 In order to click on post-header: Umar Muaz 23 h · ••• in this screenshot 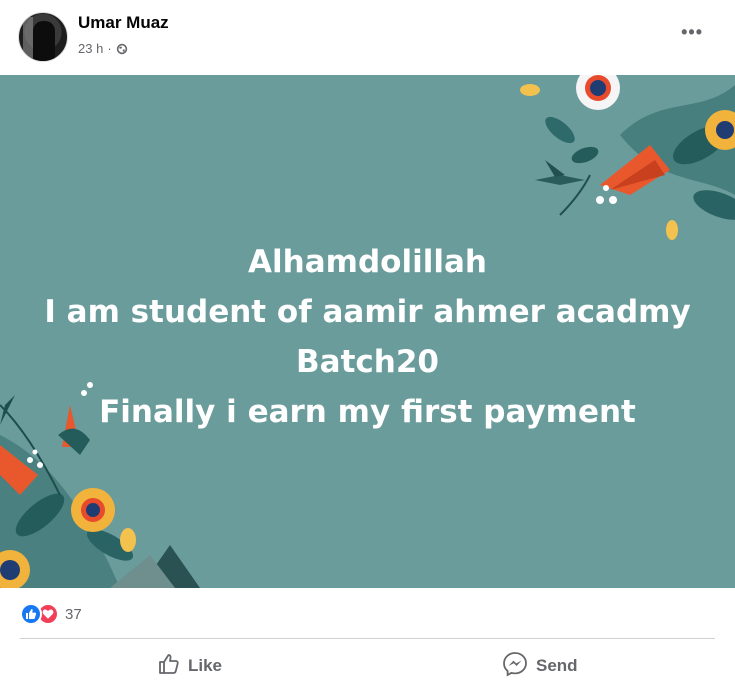, I will do `click(367, 37)`.